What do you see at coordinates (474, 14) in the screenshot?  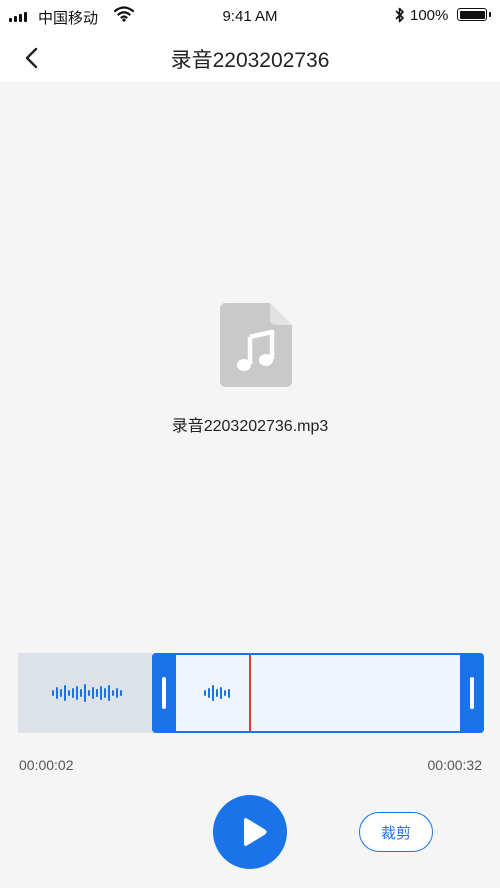 I see `battery-icon` at bounding box center [474, 14].